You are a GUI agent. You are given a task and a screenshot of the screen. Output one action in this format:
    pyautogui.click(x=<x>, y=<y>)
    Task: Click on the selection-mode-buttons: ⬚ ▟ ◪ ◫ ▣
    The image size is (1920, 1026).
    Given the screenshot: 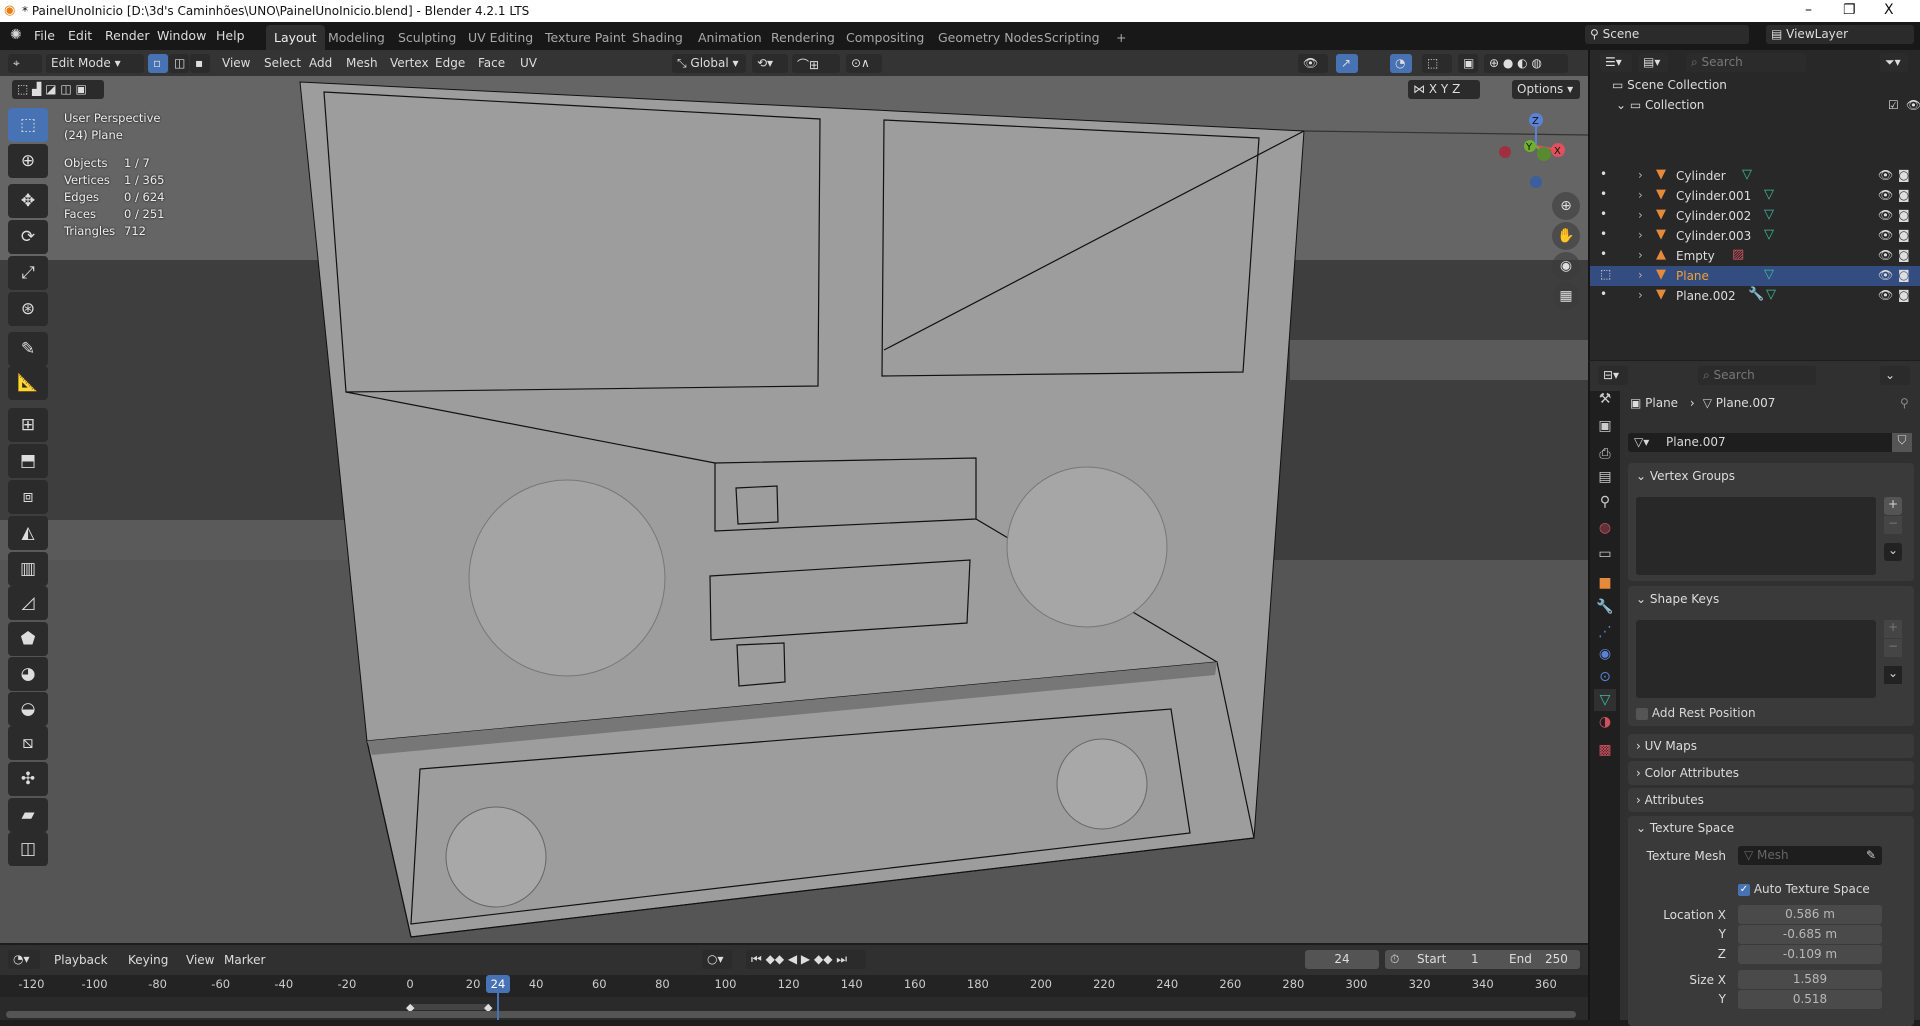 What is the action you would take?
    pyautogui.click(x=58, y=89)
    